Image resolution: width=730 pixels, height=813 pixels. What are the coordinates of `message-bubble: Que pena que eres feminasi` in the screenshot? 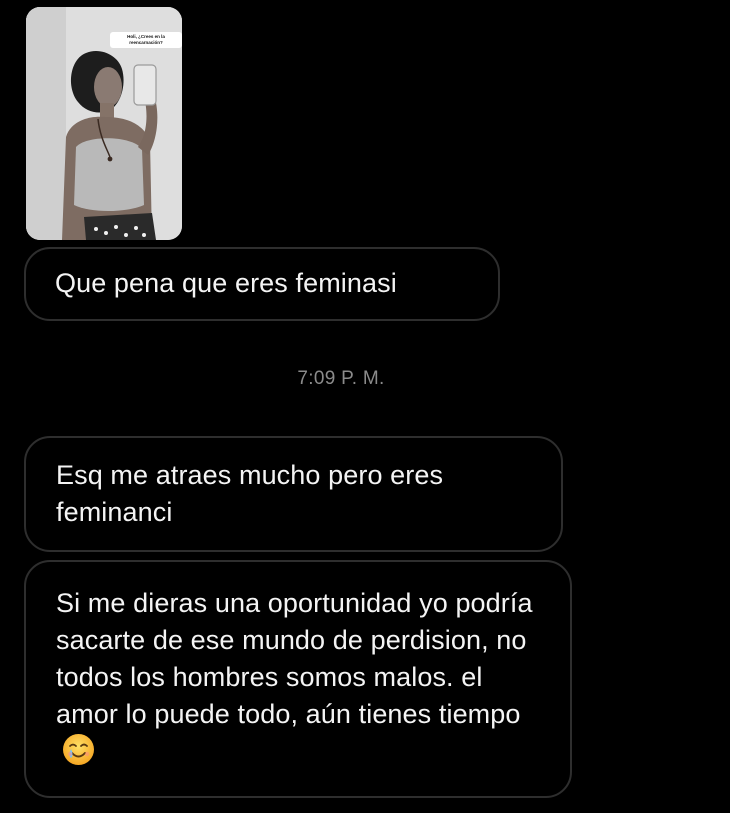 It's located at (262, 284).